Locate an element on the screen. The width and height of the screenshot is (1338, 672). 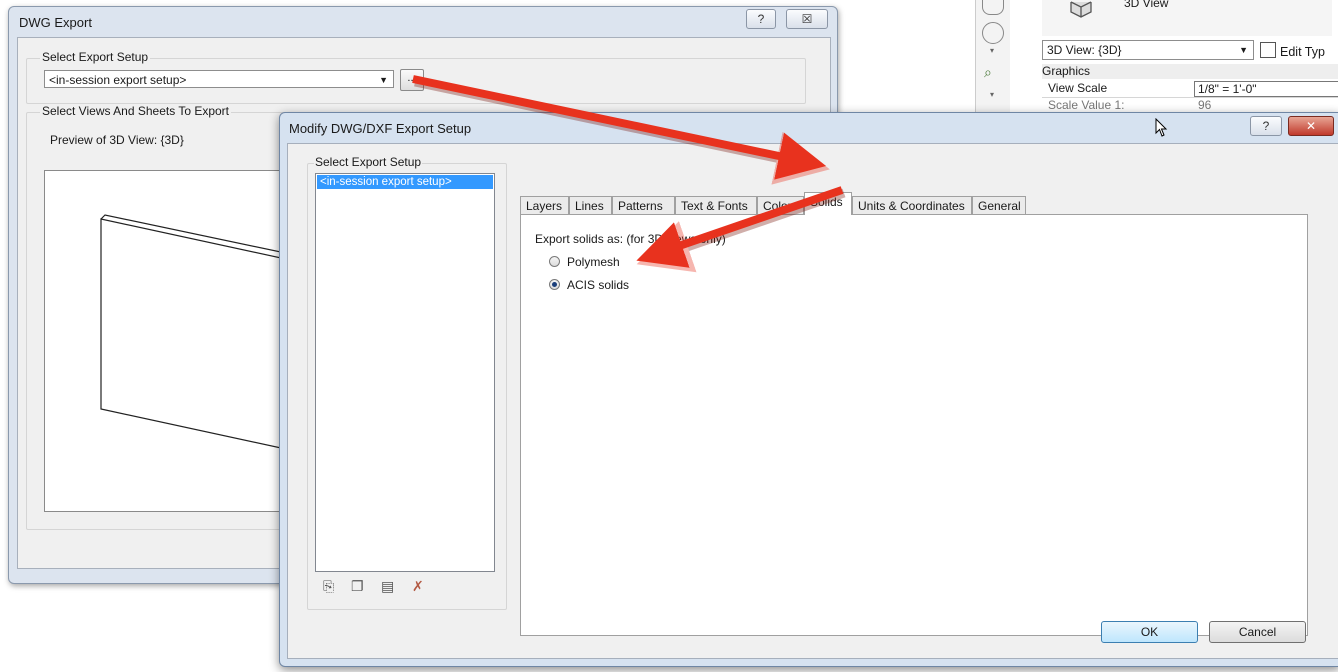
close-button: ☒ is located at coordinates (807, 19).